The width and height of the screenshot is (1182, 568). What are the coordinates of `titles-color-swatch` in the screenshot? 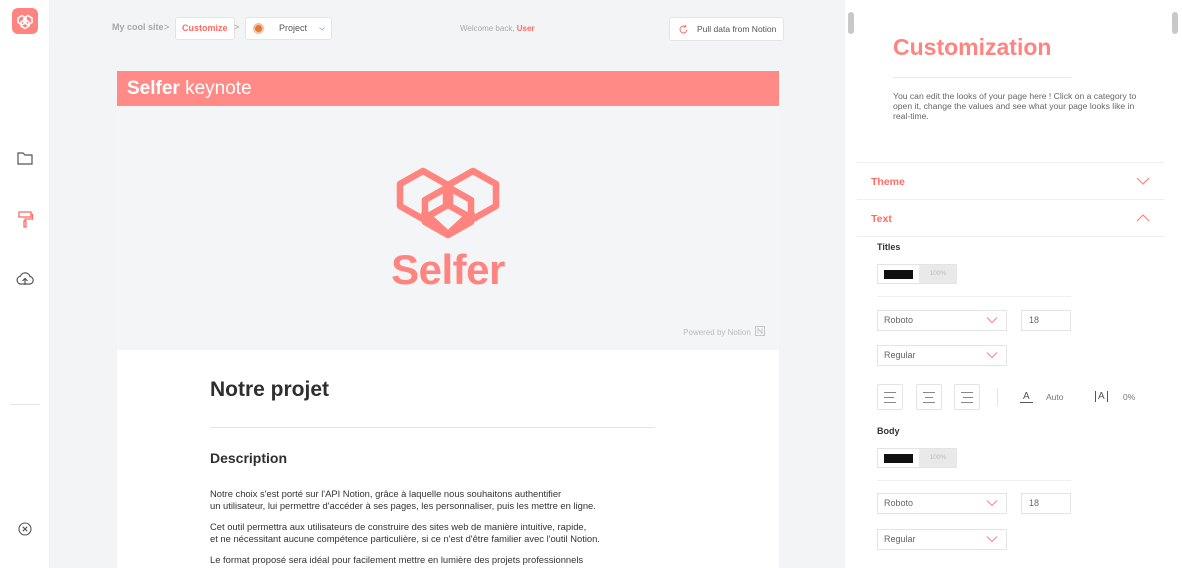 It's located at (898, 274).